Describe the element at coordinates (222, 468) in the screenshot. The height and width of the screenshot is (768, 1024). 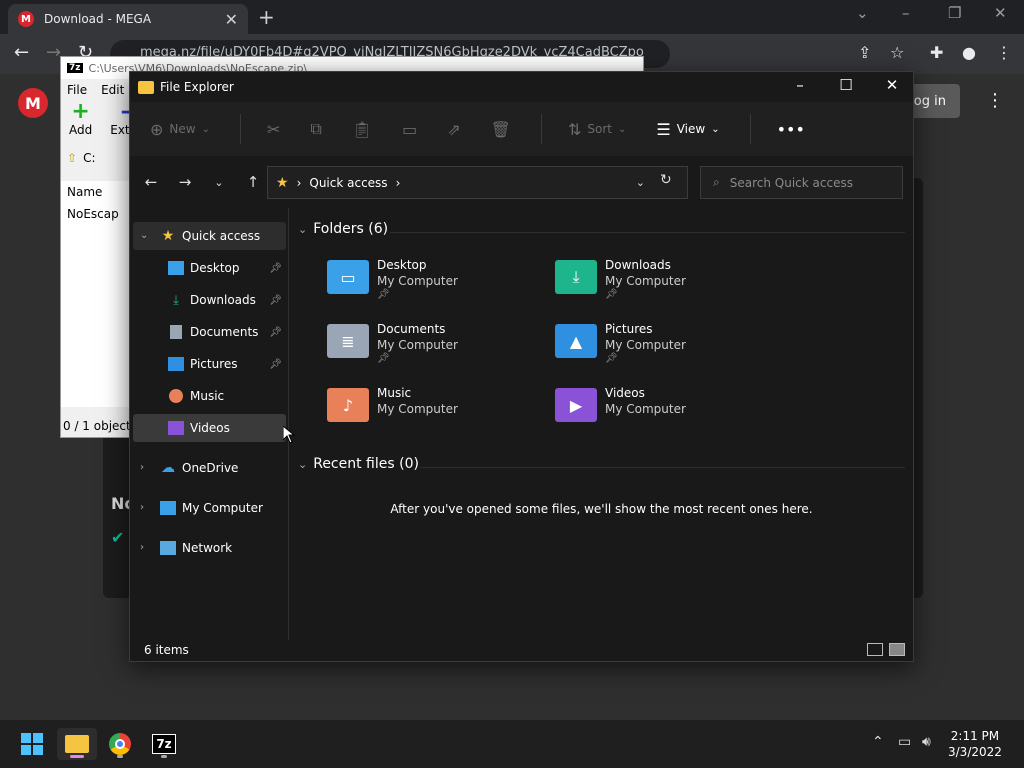
I see `sidebar-item-onedrive: ☁ OneDrive` at that location.